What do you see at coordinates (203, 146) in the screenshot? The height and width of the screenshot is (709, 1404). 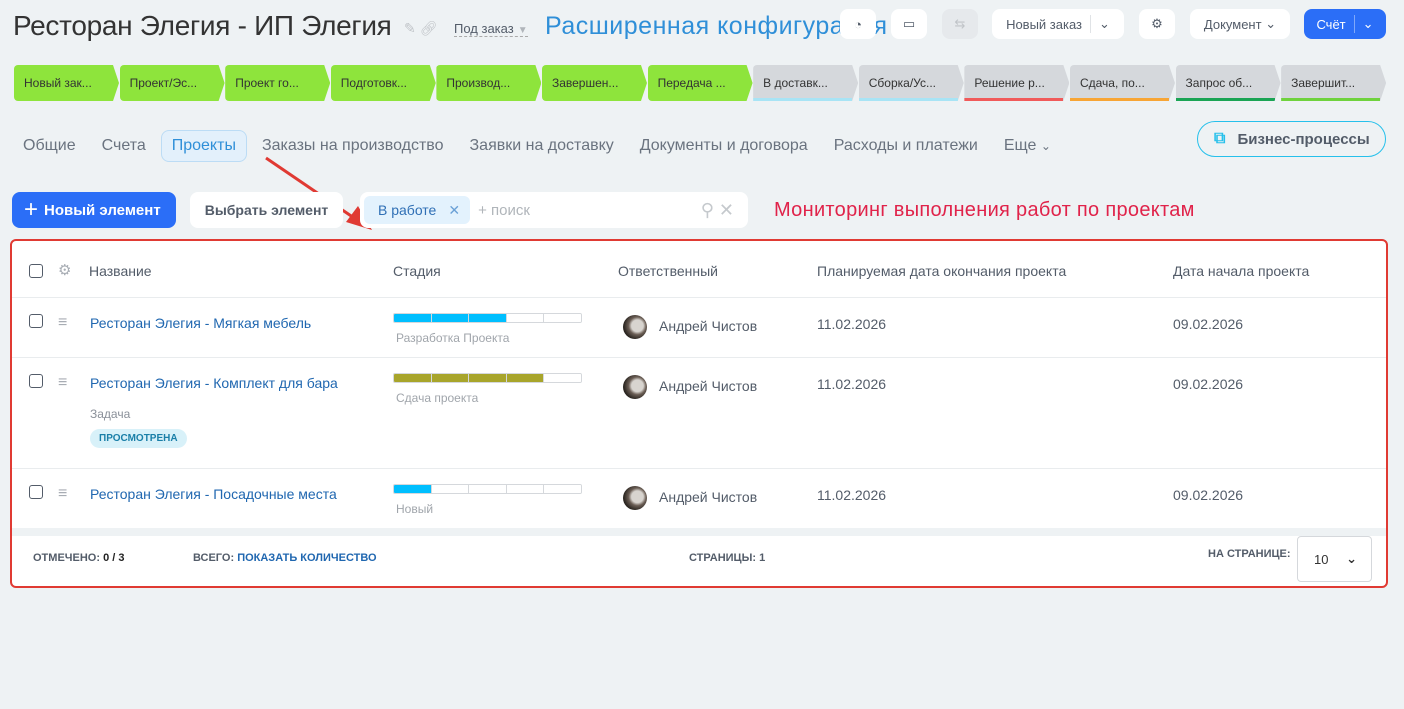 I see `tab-2: Проекты` at bounding box center [203, 146].